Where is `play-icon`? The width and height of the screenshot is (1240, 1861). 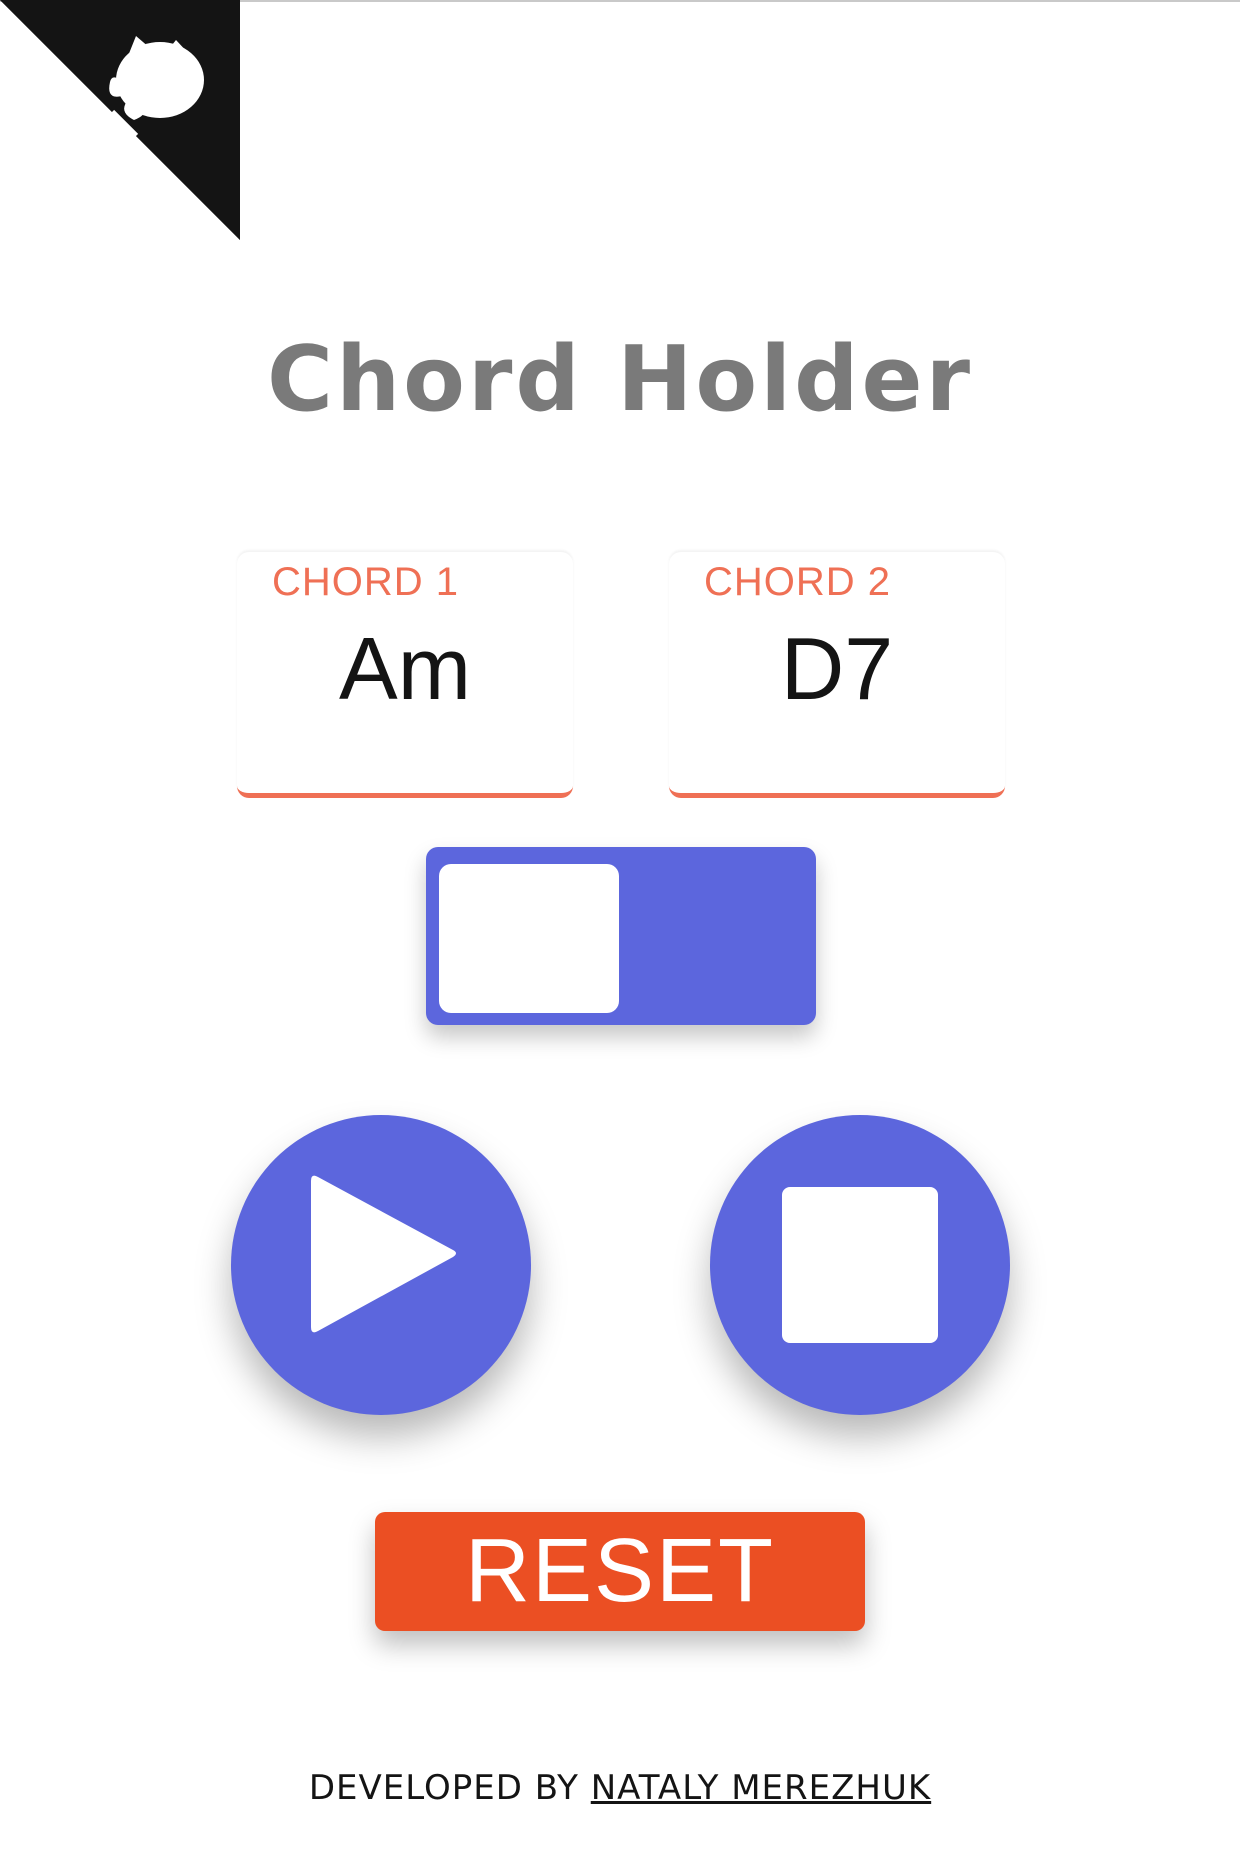
play-icon is located at coordinates (383, 1254).